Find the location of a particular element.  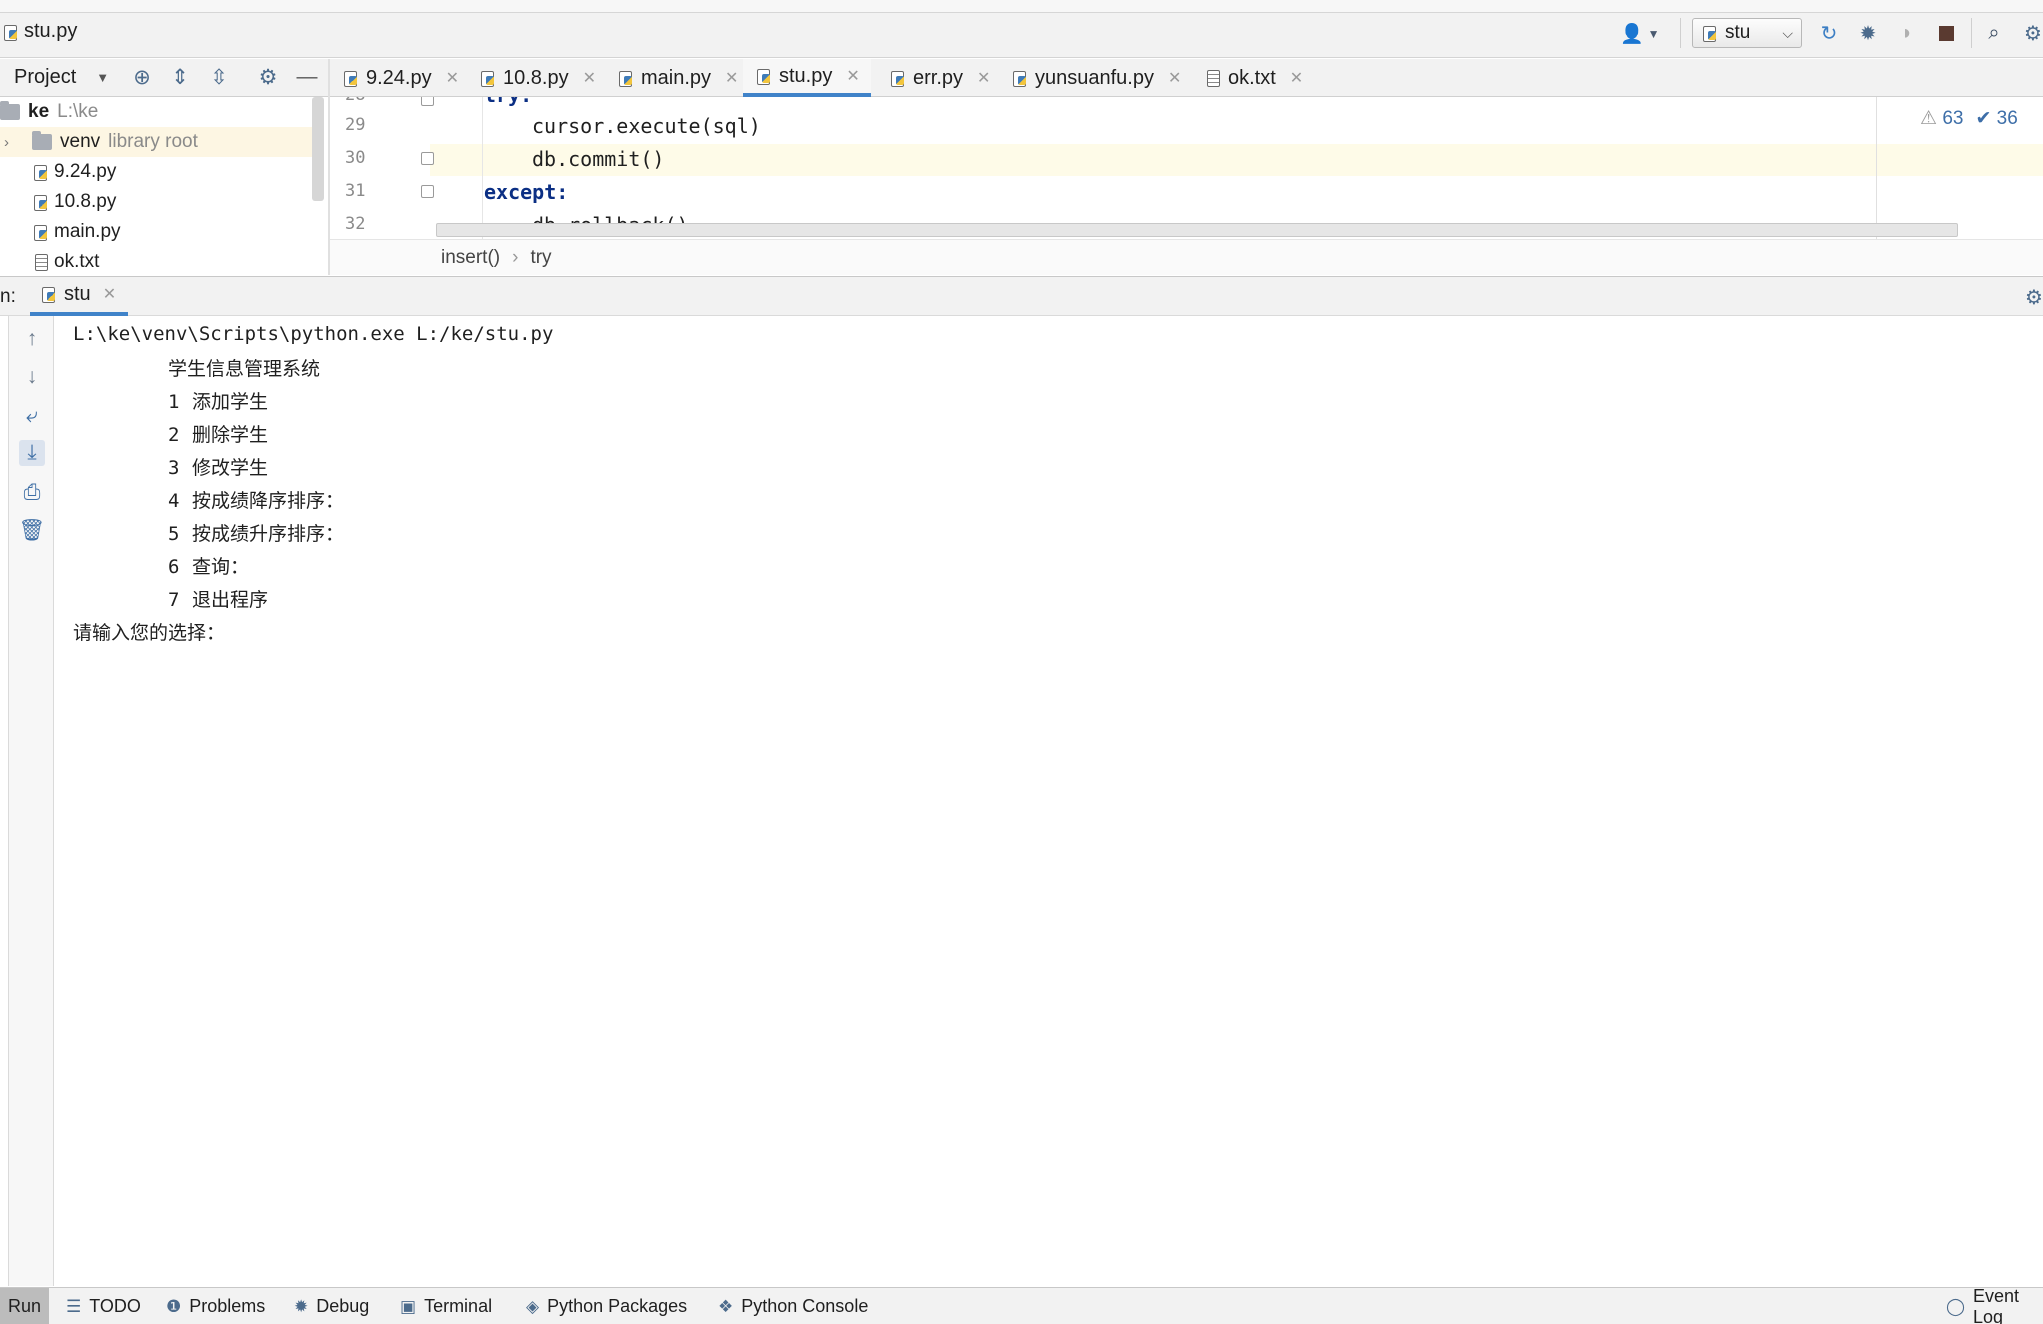

expand-all-icon: ⇕ is located at coordinates (180, 77).